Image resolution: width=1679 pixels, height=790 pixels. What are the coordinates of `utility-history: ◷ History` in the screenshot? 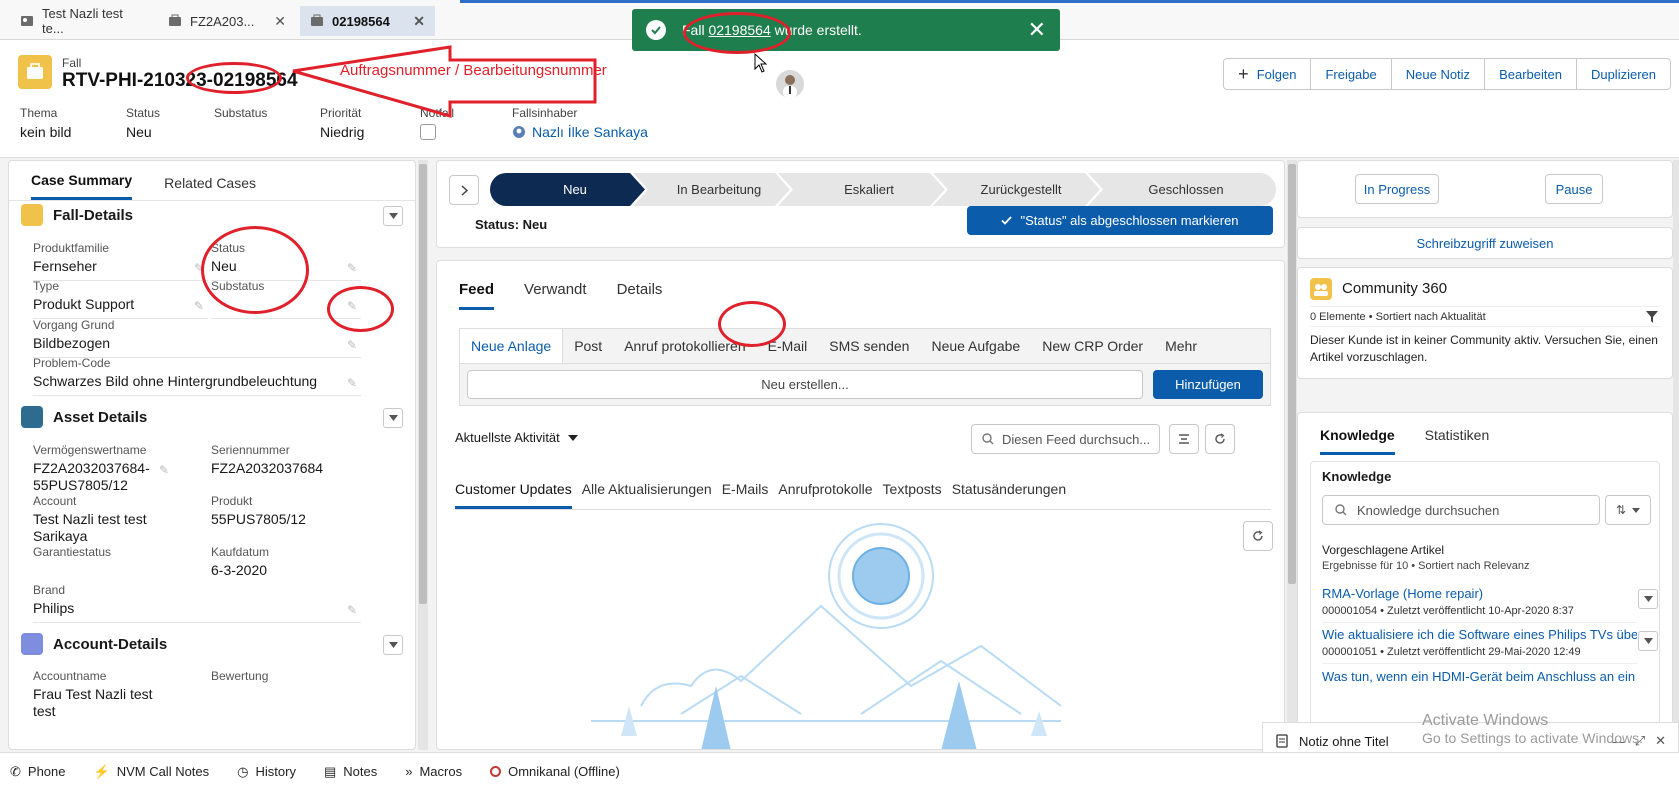 It's located at (266, 772).